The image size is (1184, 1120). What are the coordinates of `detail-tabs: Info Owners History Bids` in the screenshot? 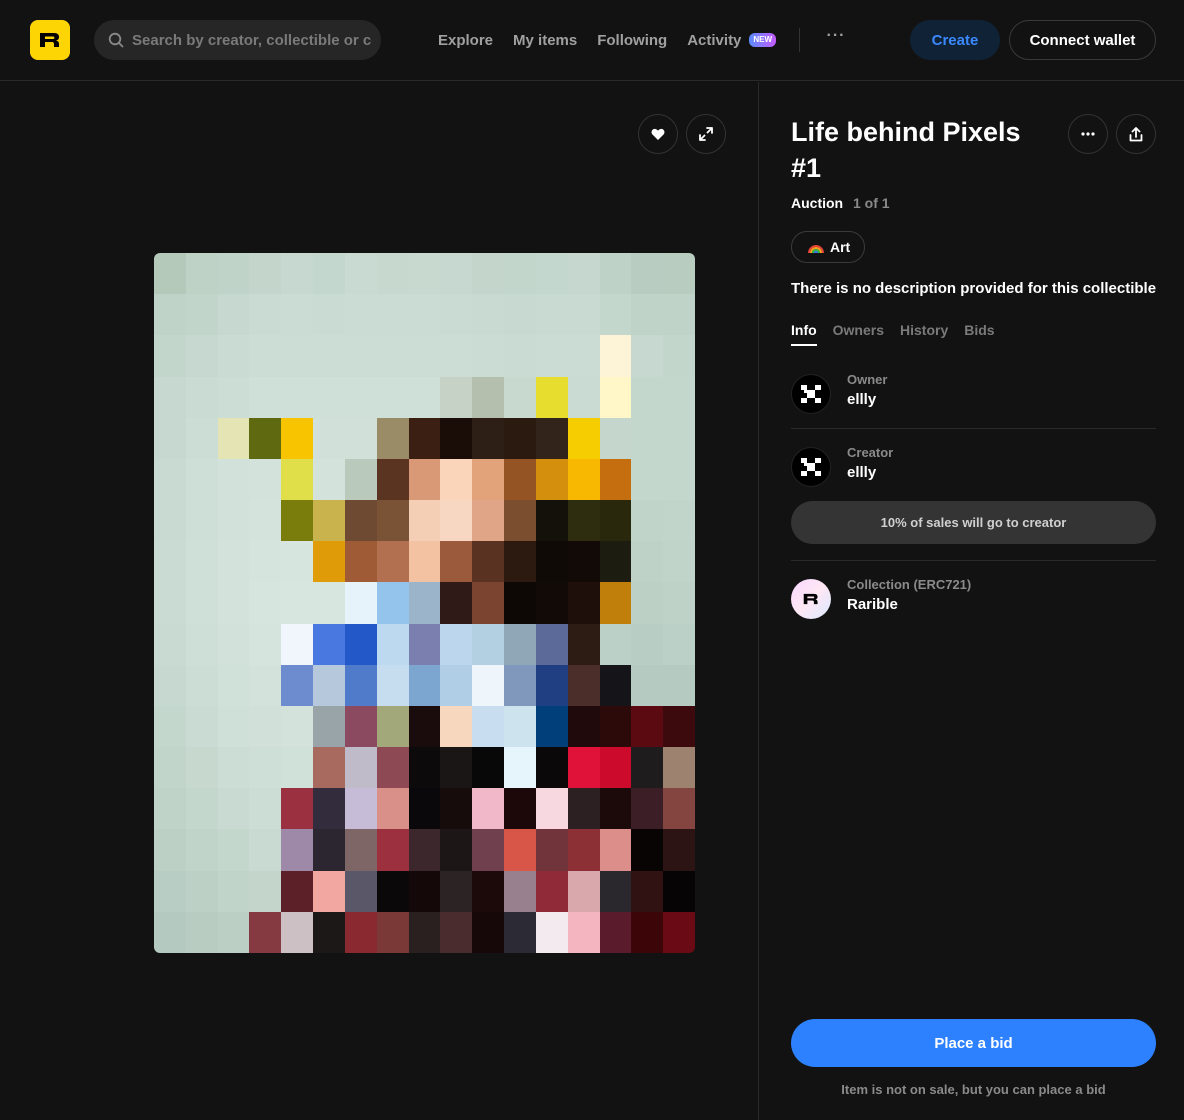 It's located at (901, 334).